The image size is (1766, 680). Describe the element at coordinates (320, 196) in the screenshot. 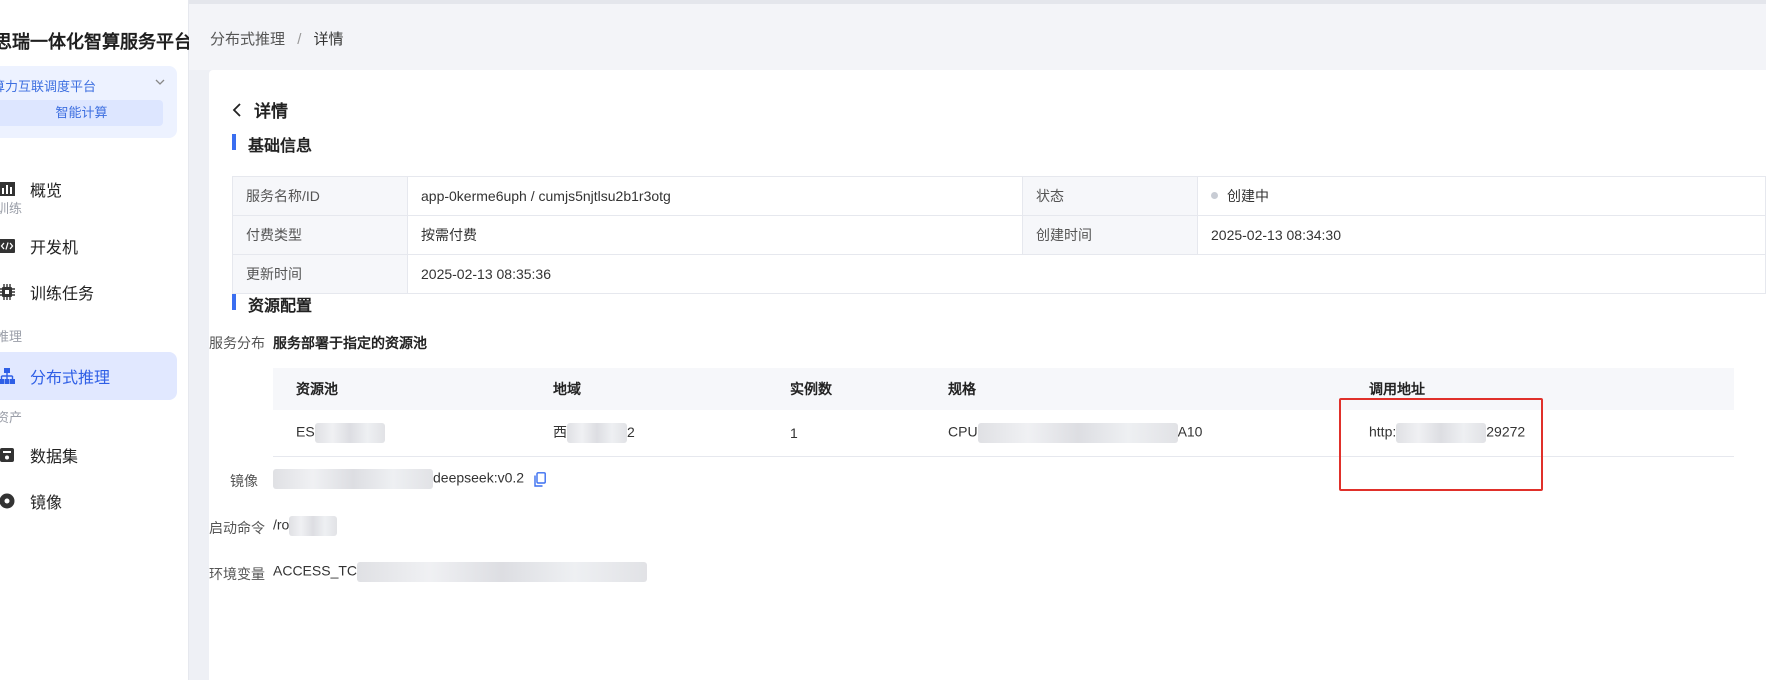

I see `info-key: 服务名称/ID` at that location.